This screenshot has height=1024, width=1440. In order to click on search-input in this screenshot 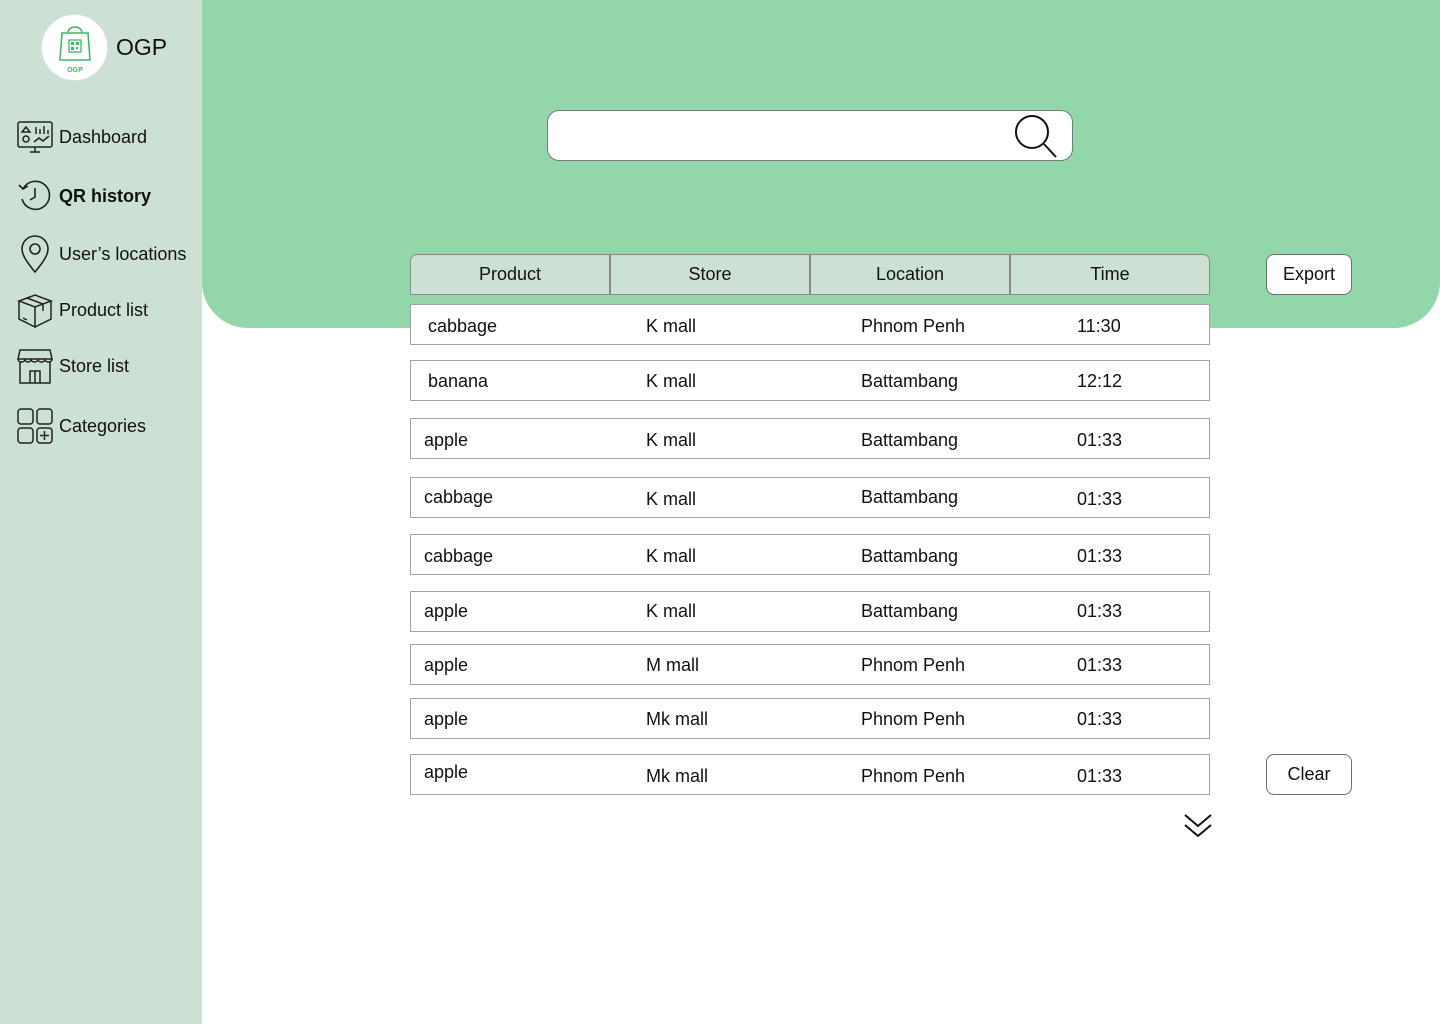, I will do `click(782, 136)`.